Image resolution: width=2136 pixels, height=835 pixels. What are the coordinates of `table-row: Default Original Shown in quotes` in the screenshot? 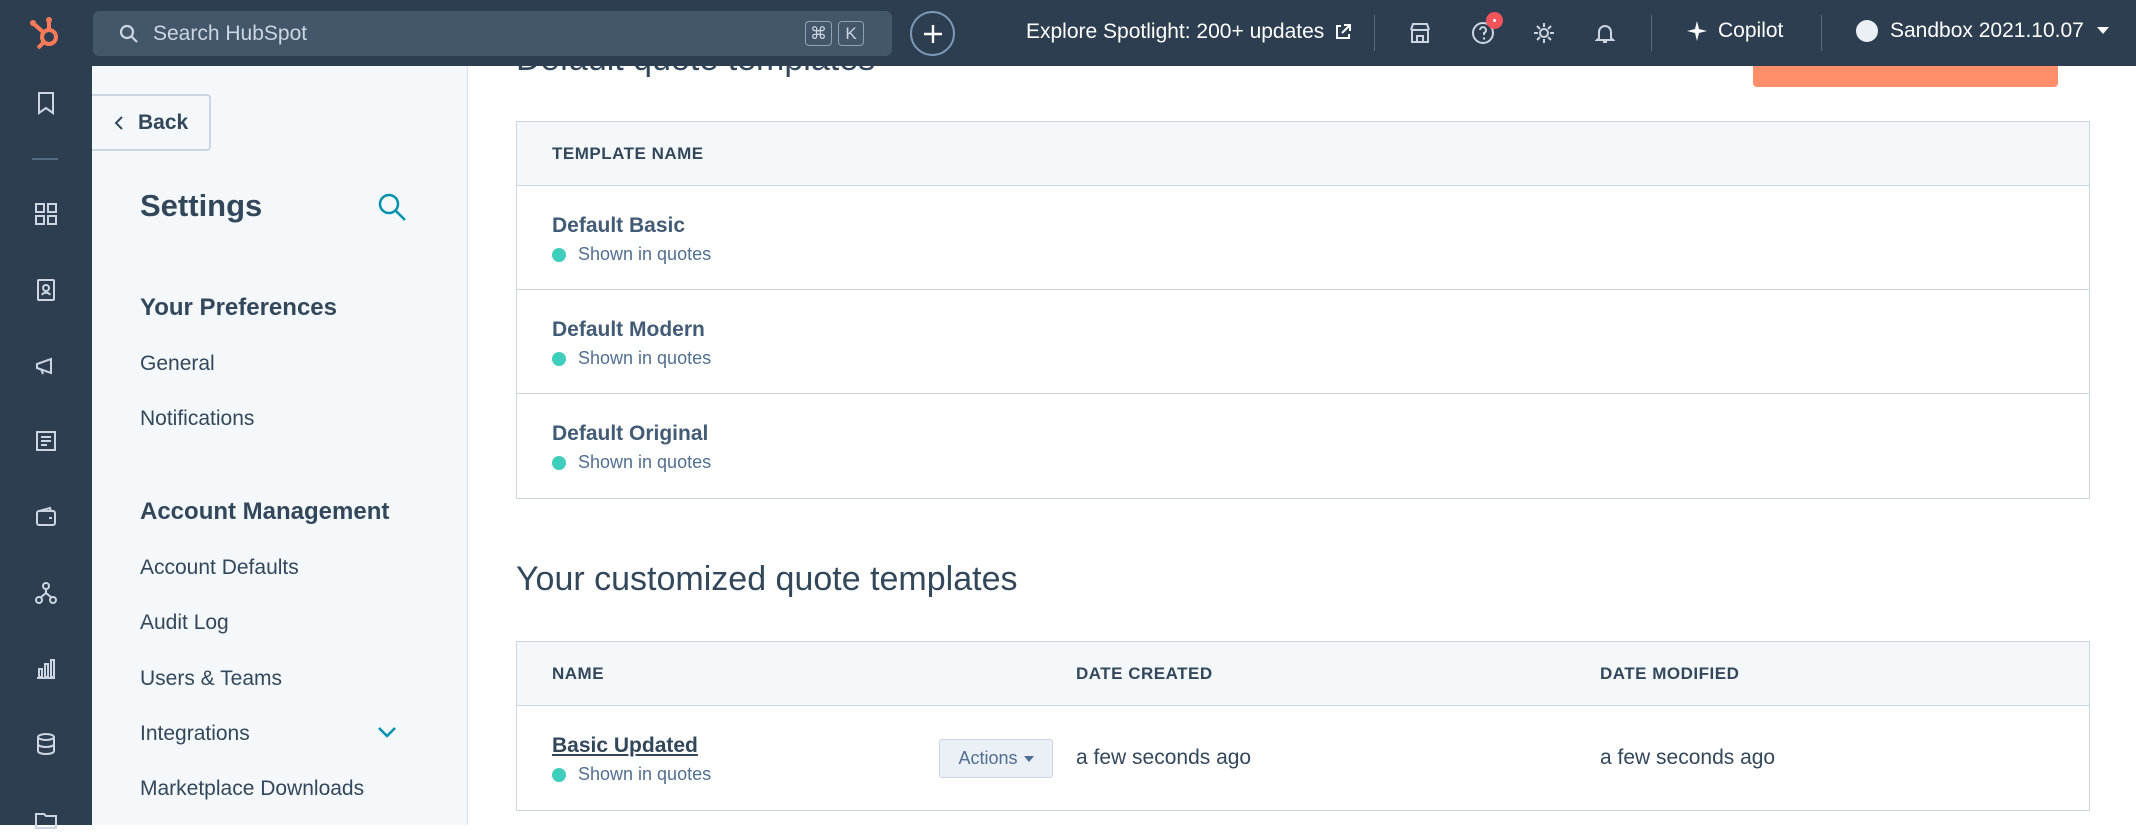 It's located at (1303, 446).